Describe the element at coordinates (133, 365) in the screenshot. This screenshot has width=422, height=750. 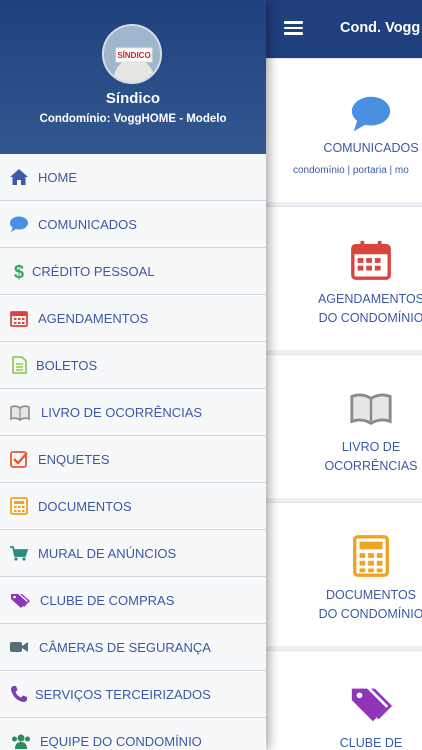
I see `menu-item-boletos: BOLETOS` at that location.